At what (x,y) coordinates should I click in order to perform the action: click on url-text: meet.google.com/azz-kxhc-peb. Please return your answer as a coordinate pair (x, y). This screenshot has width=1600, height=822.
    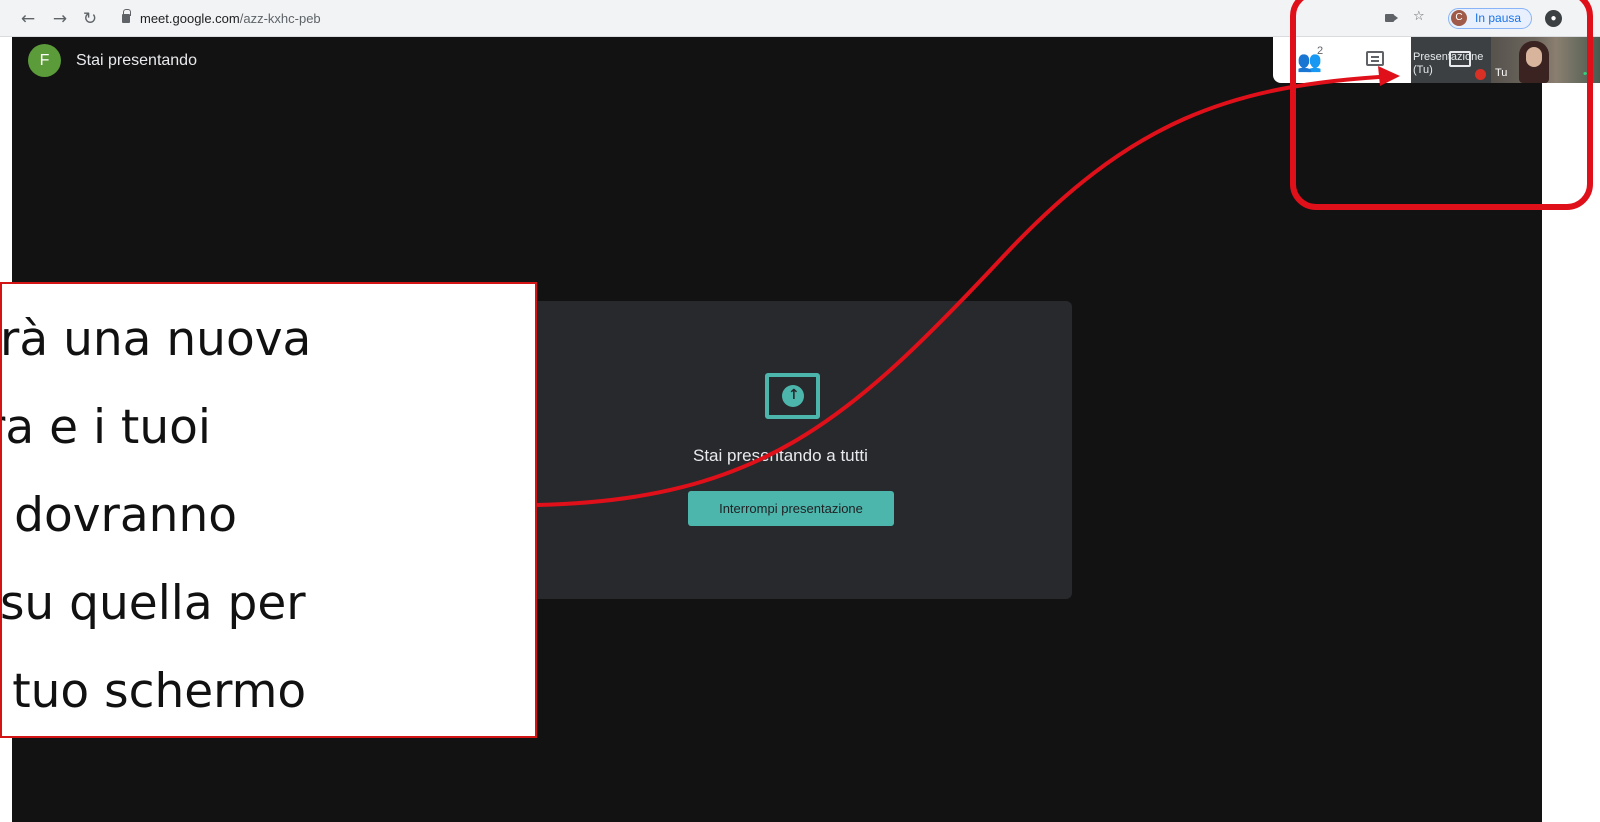
    Looking at the image, I should click on (230, 18).